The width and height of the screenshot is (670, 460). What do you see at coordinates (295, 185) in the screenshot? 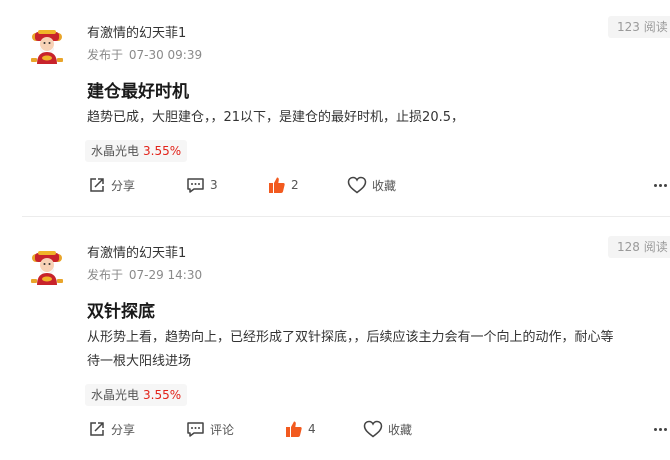
I see `like-count: 2` at bounding box center [295, 185].